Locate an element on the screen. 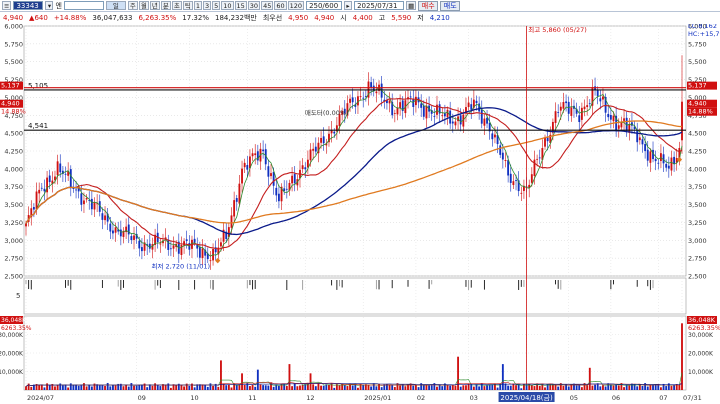 The width and height of the screenshot is (720, 404). period-select: 일 is located at coordinates (115, 5).